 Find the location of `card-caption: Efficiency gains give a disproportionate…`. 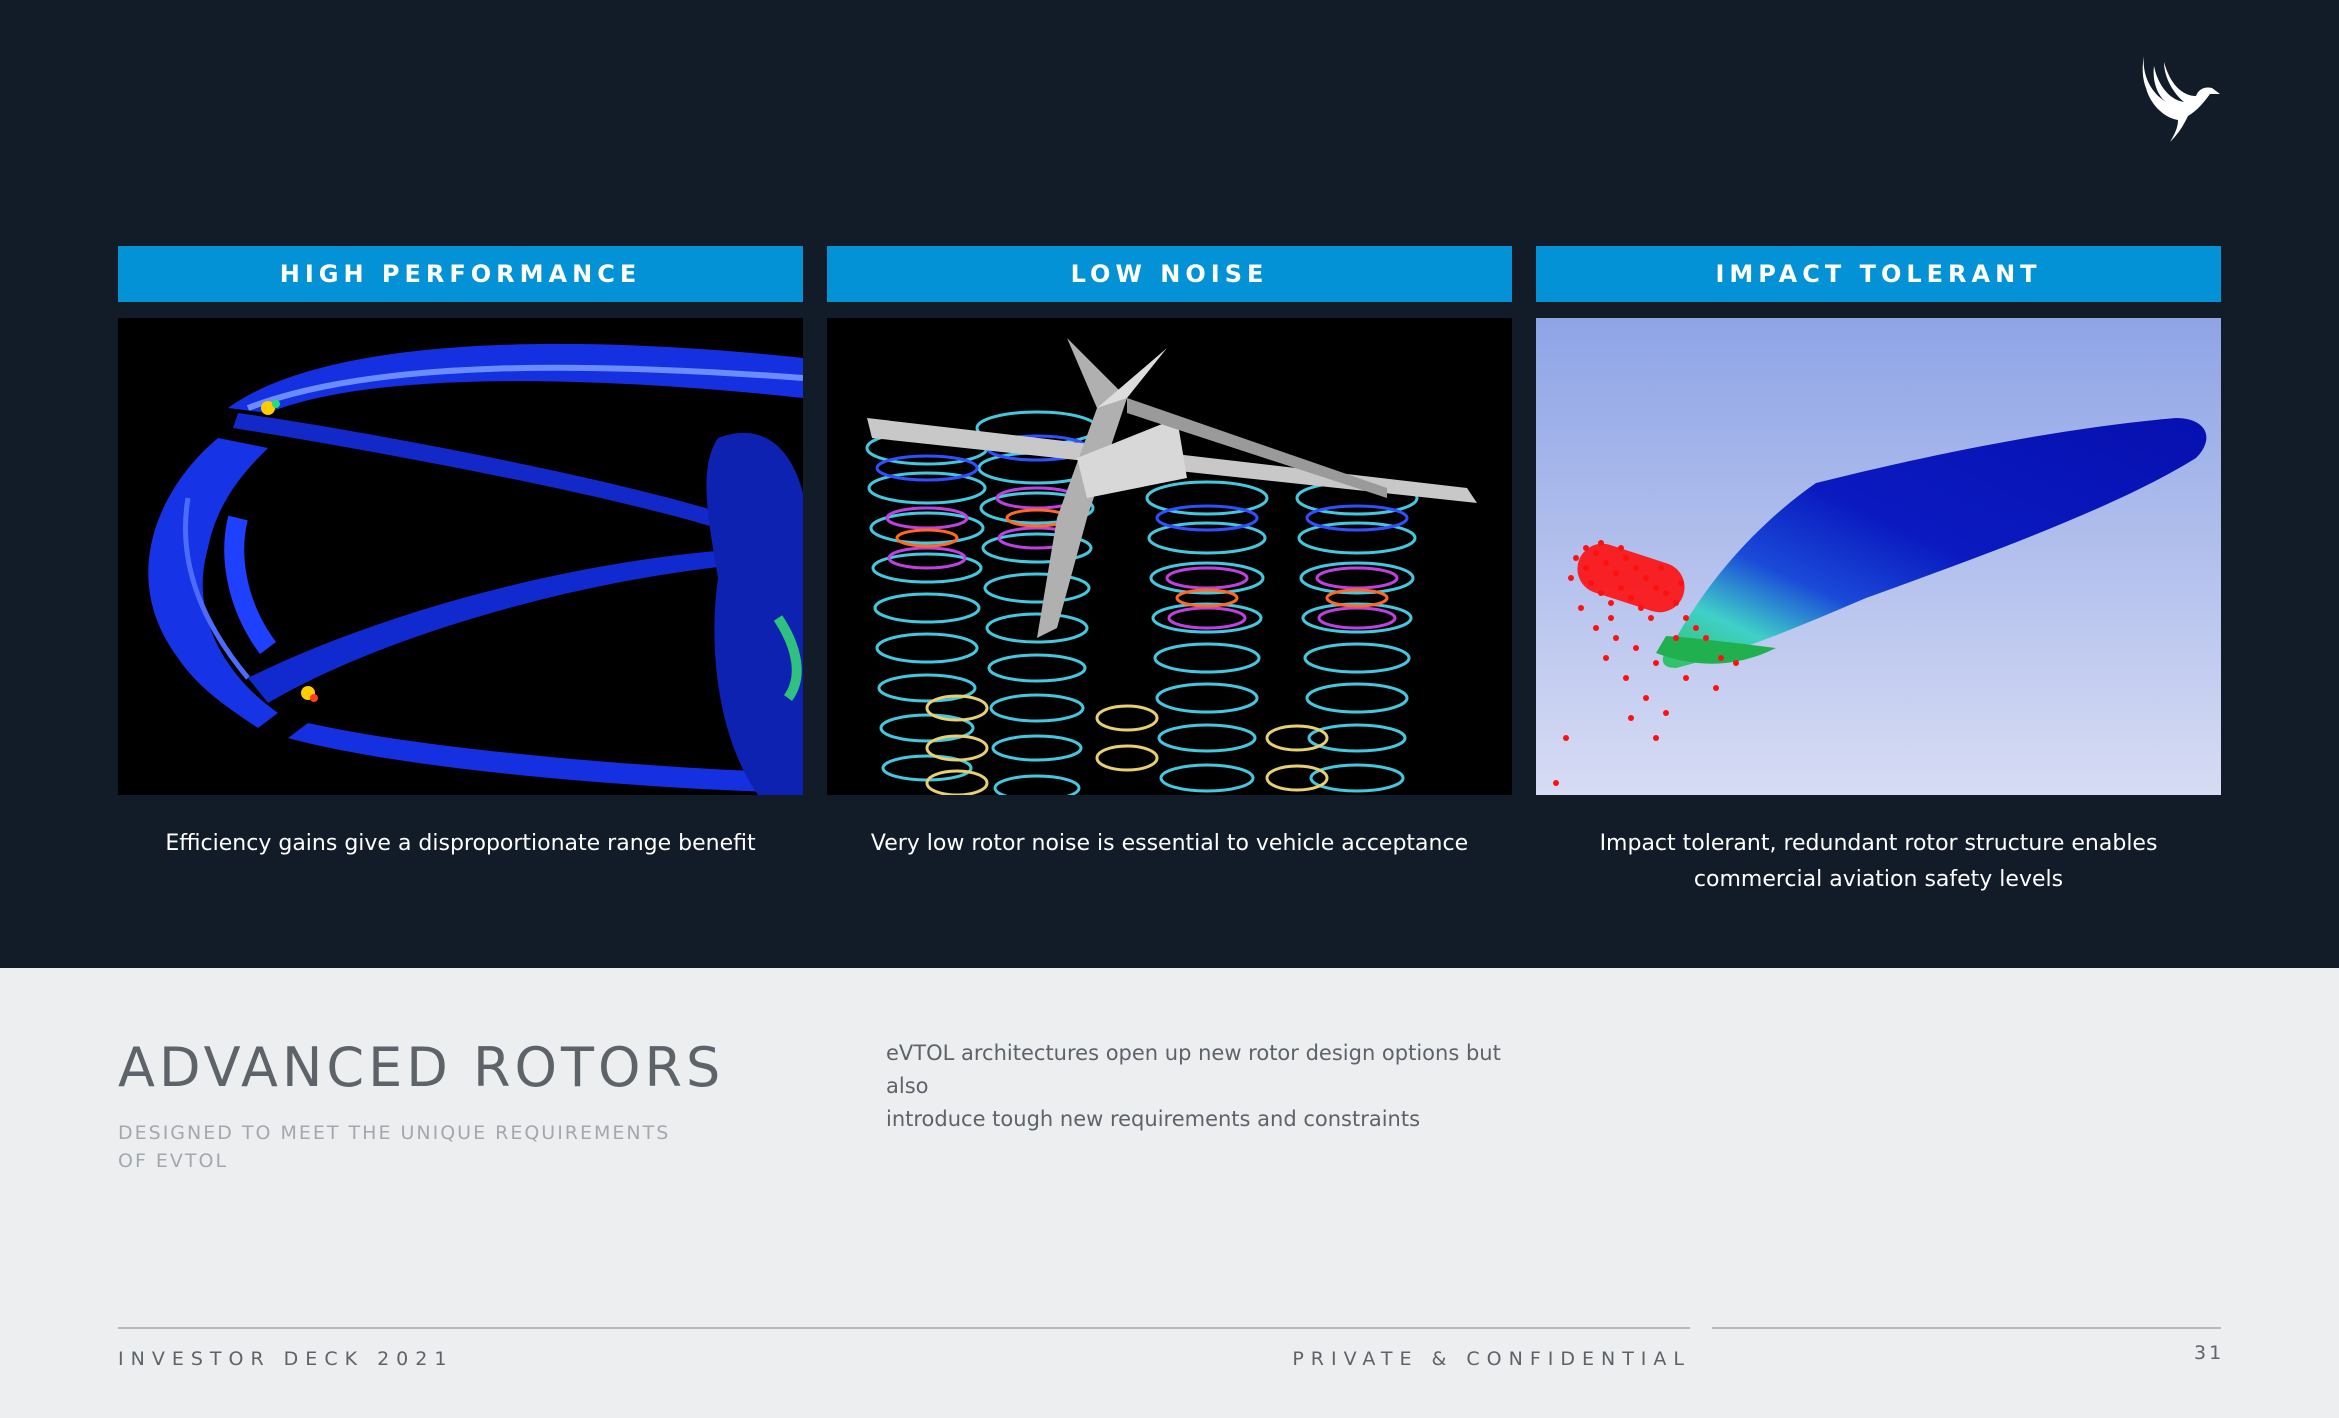

card-caption: Efficiency gains give a disproportionate… is located at coordinates (460, 843).